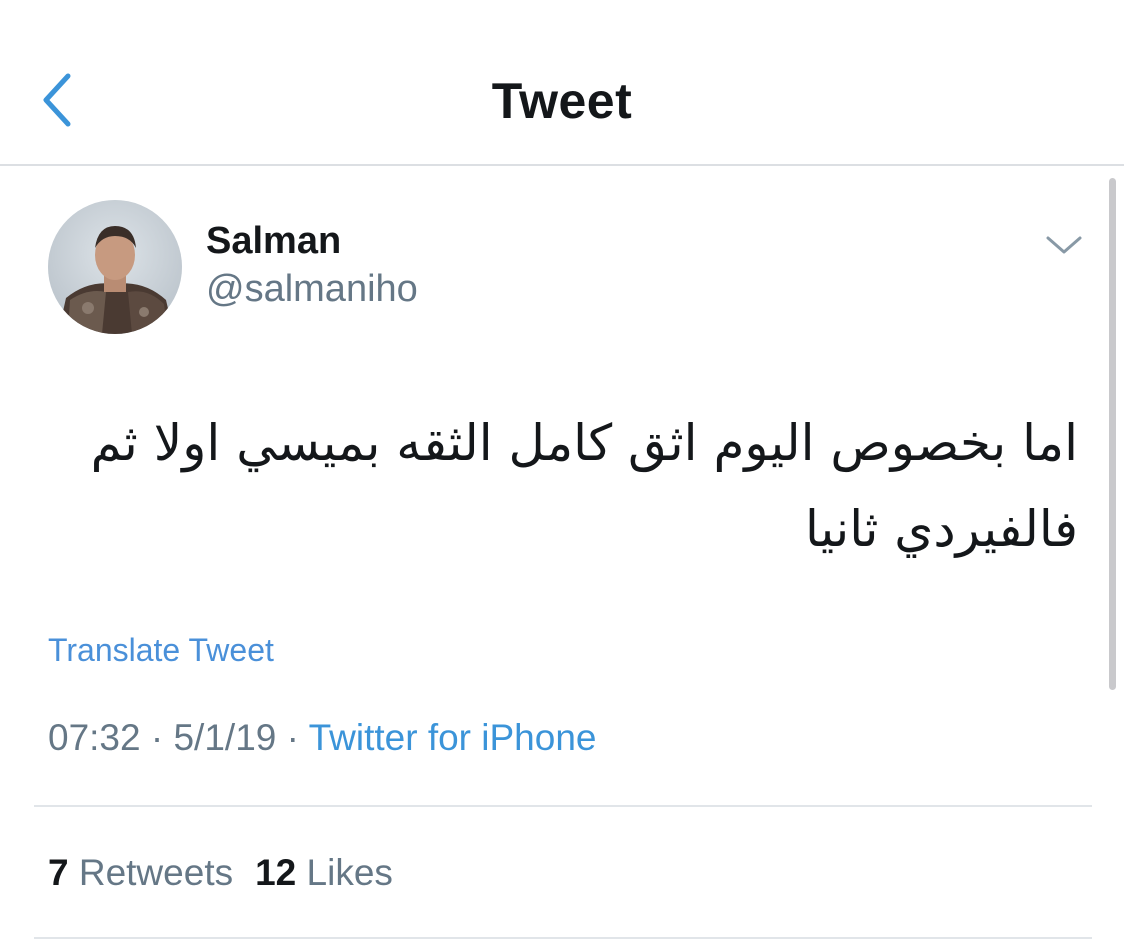 The height and width of the screenshot is (940, 1124). I want to click on page-title: Tweet, so click(562, 101).